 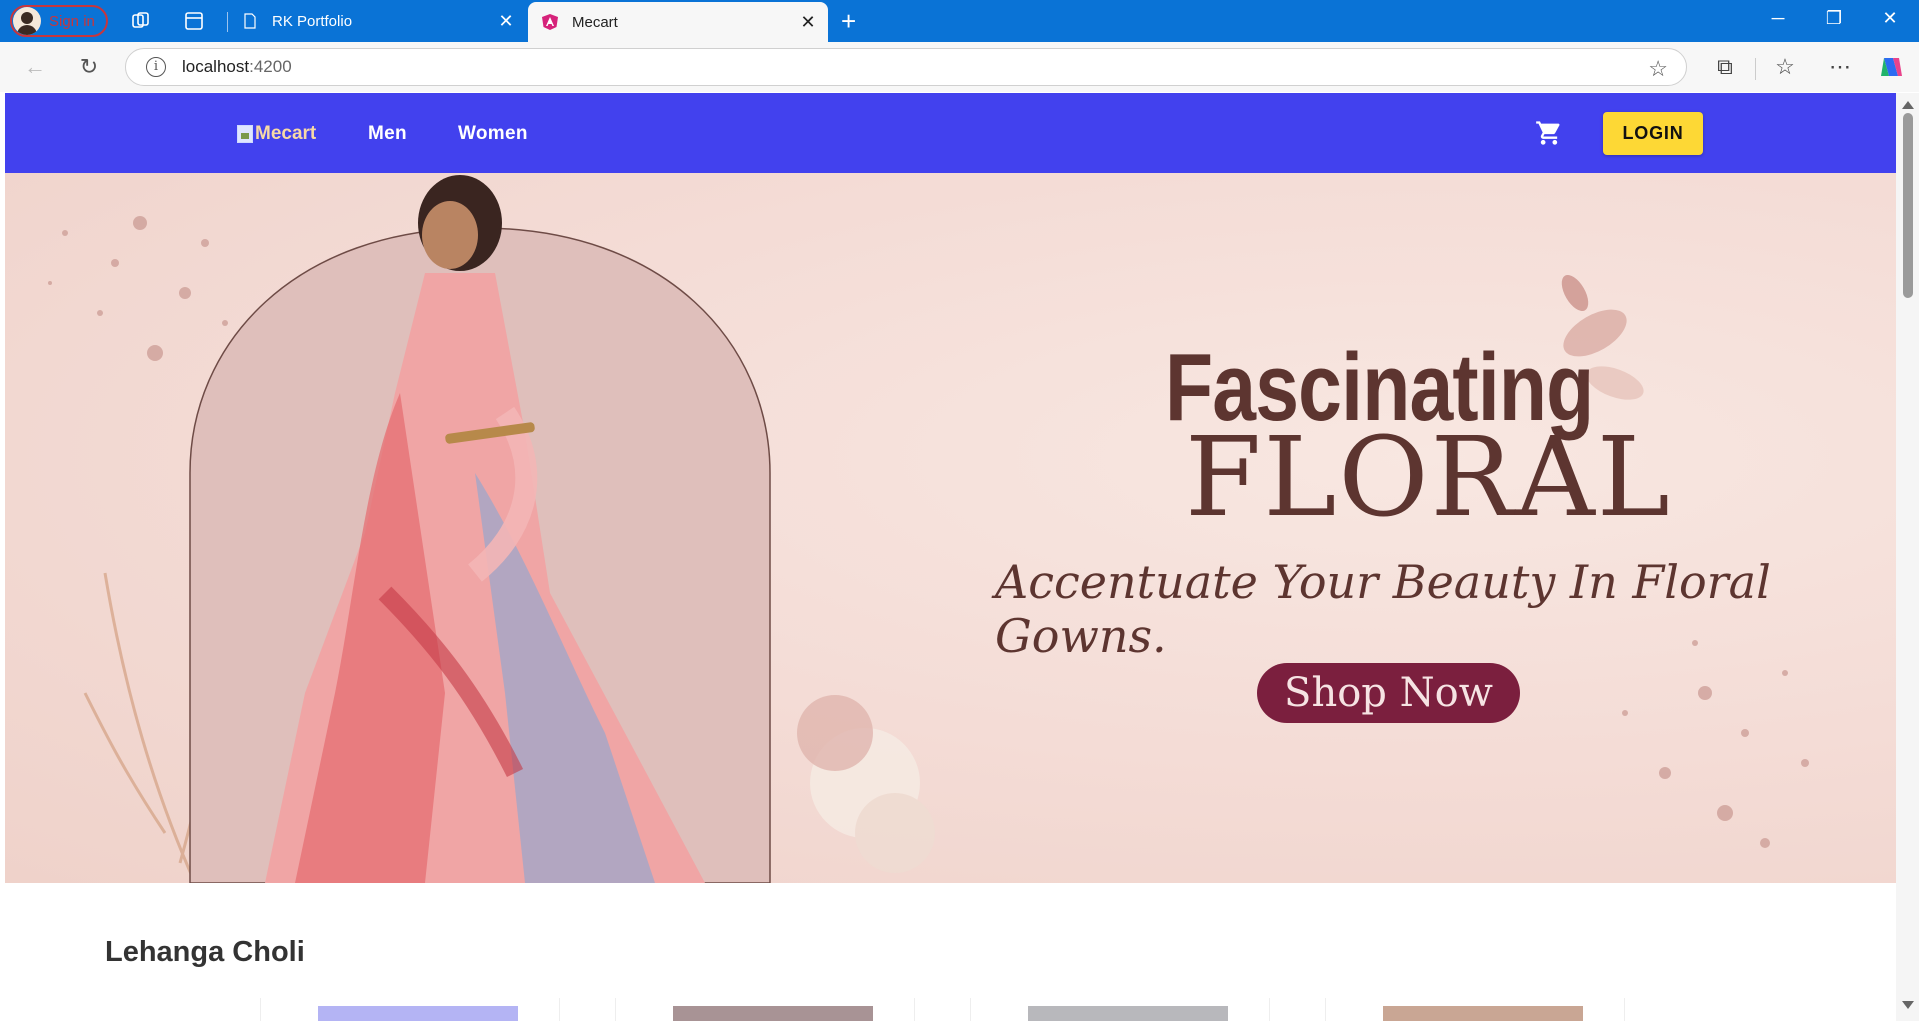 What do you see at coordinates (1725, 67) in the screenshot?
I see `extensions-icon: ⧉` at bounding box center [1725, 67].